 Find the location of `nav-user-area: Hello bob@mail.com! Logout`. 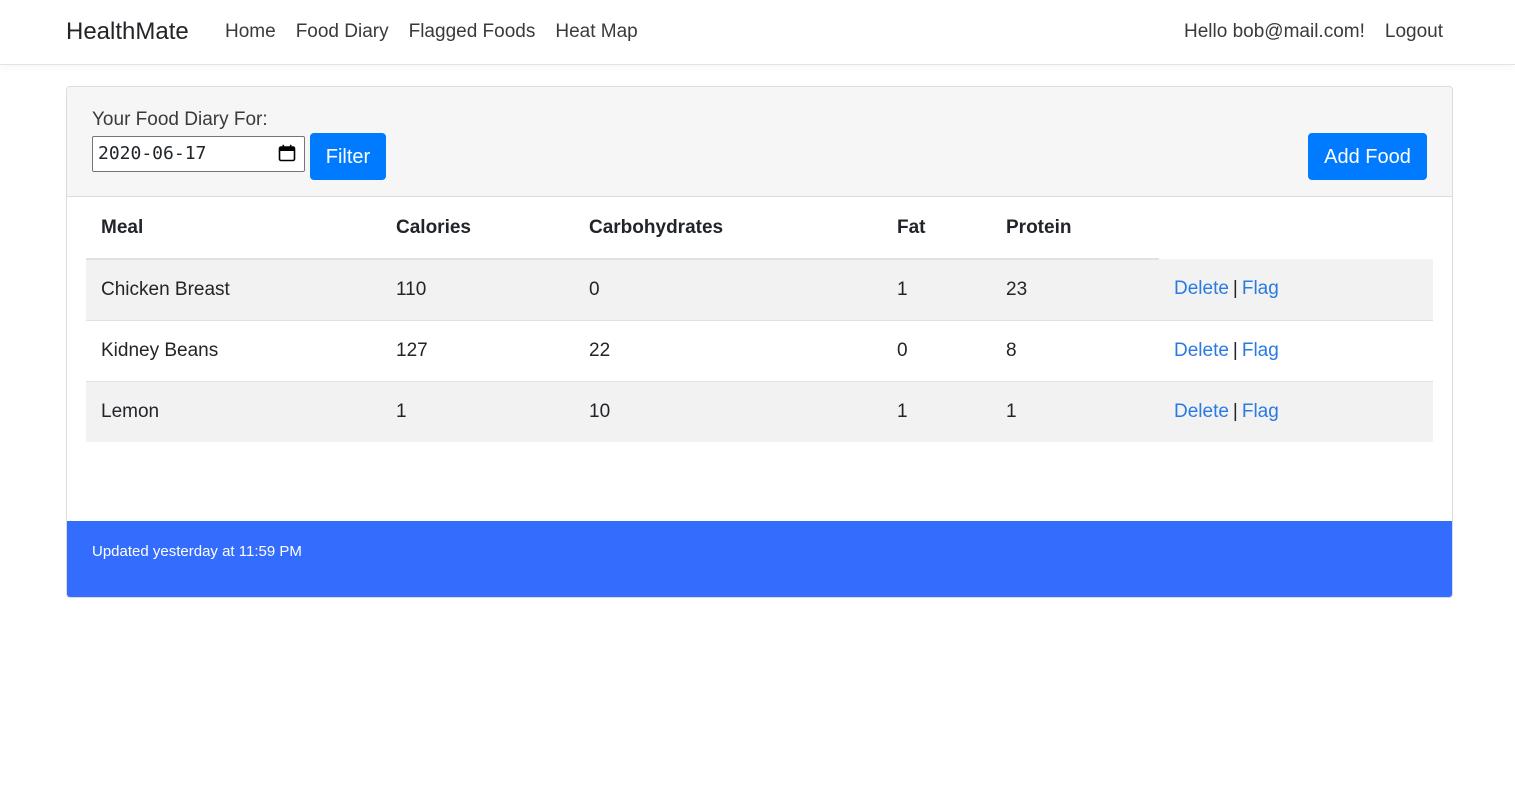

nav-user-area: Hello bob@mail.com! Logout is located at coordinates (1313, 32).